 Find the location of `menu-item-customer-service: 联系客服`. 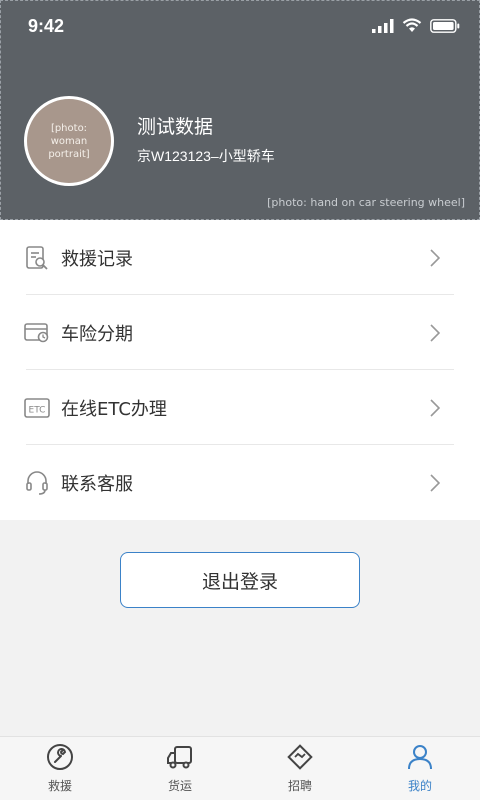

menu-item-customer-service: 联系客服 is located at coordinates (240, 482).